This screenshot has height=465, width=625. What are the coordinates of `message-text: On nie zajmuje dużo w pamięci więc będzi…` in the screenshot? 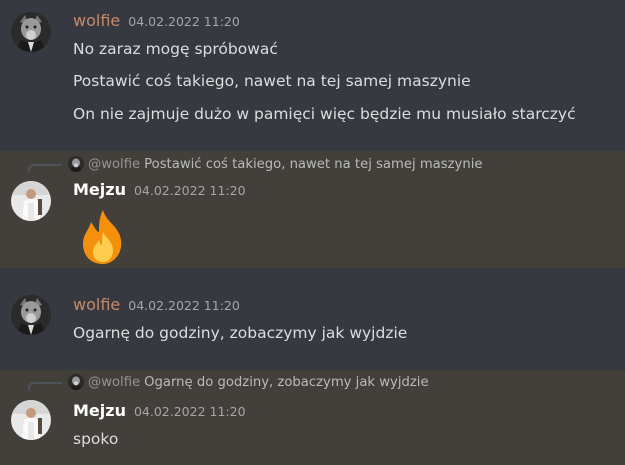 It's located at (324, 114).